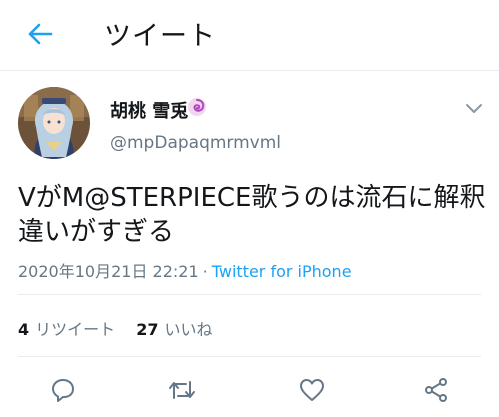 The width and height of the screenshot is (499, 417). I want to click on retweet-stat: 4 リツイート, so click(66, 329).